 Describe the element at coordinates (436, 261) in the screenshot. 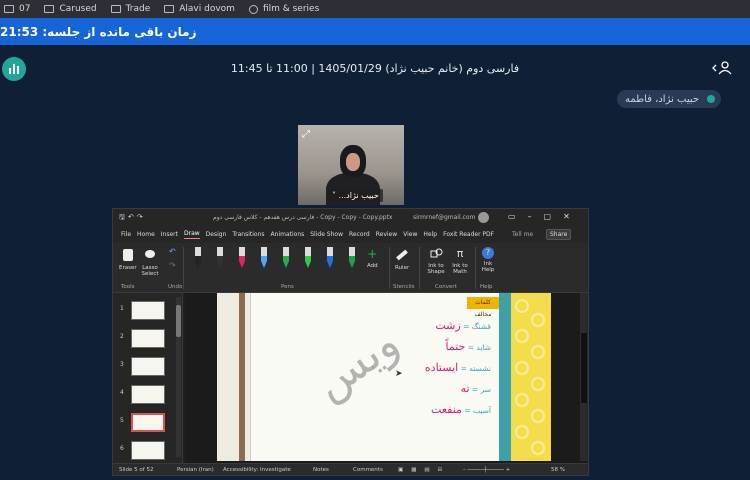

I see `ink-to-shape-button: Ink to Shape` at that location.